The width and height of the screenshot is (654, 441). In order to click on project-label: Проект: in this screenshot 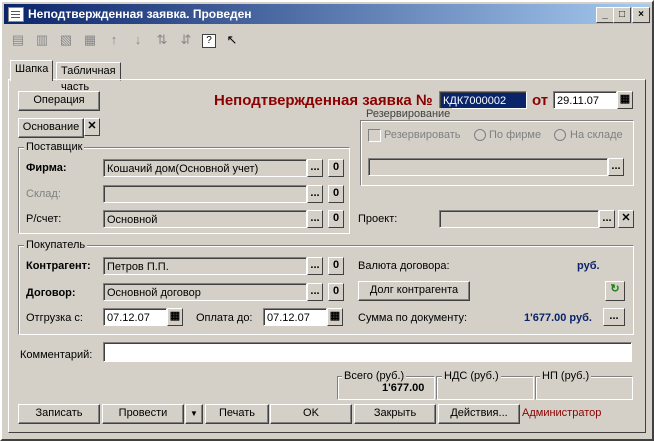, I will do `click(378, 219)`.